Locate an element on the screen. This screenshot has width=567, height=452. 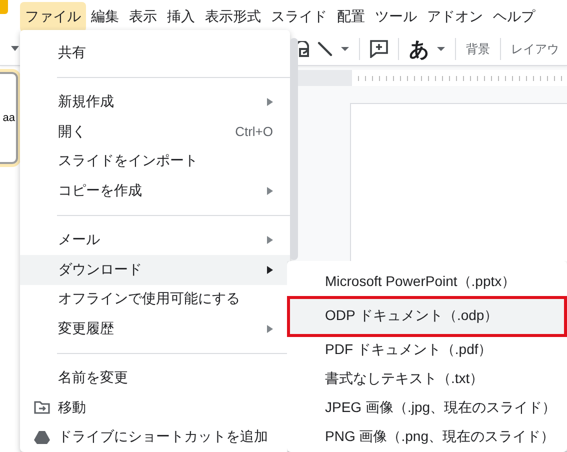
menu-item: JPEG 画像（.jpg、現在のスライド） is located at coordinates (427, 408).